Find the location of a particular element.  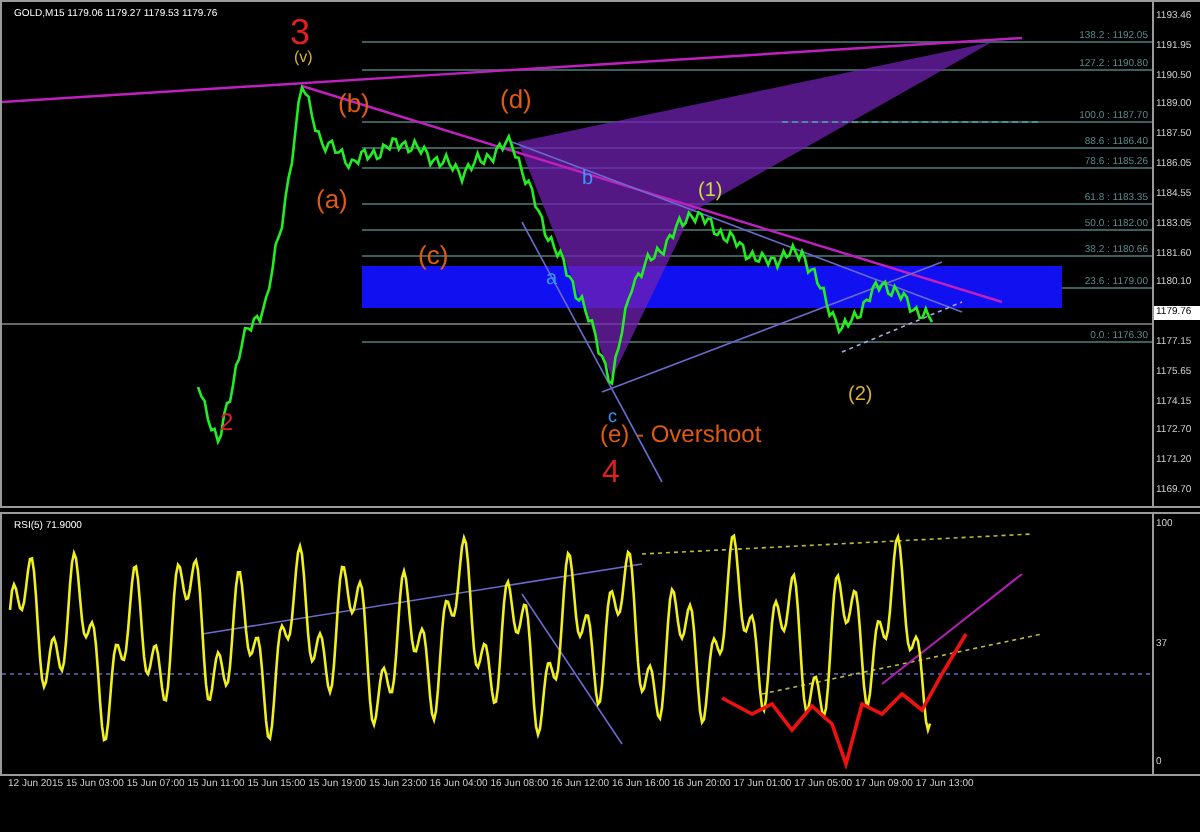

wave-label: c is located at coordinates (612, 417).